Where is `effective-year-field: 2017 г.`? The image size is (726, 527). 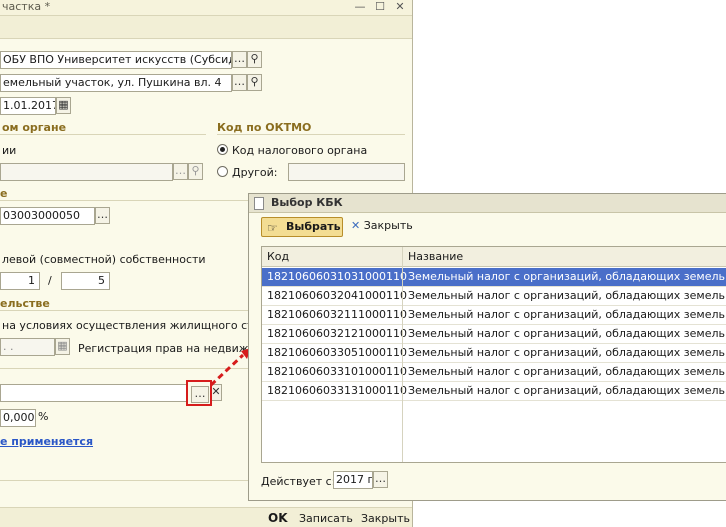 effective-year-field: 2017 г. is located at coordinates (353, 480).